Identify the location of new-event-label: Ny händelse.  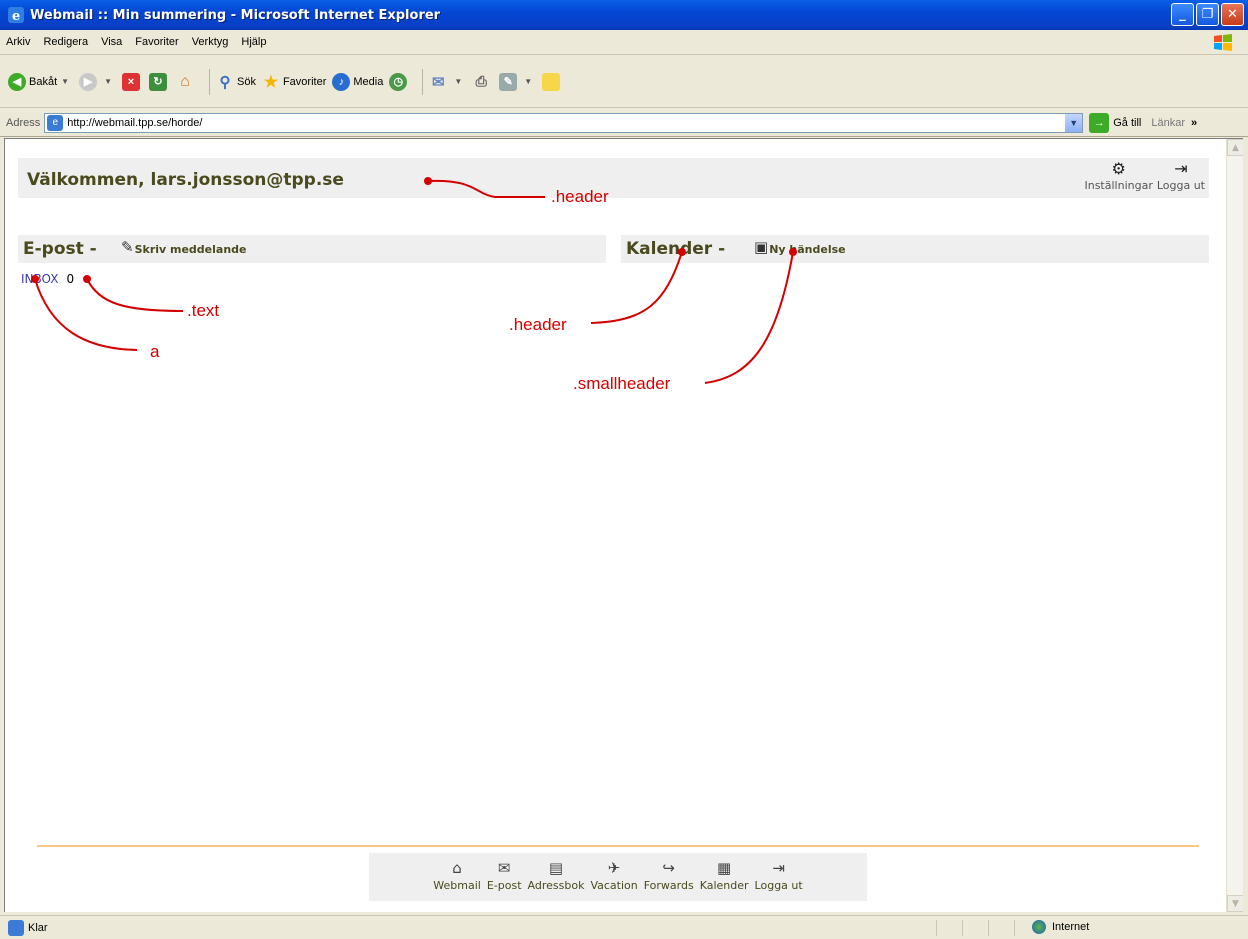
(807, 249).